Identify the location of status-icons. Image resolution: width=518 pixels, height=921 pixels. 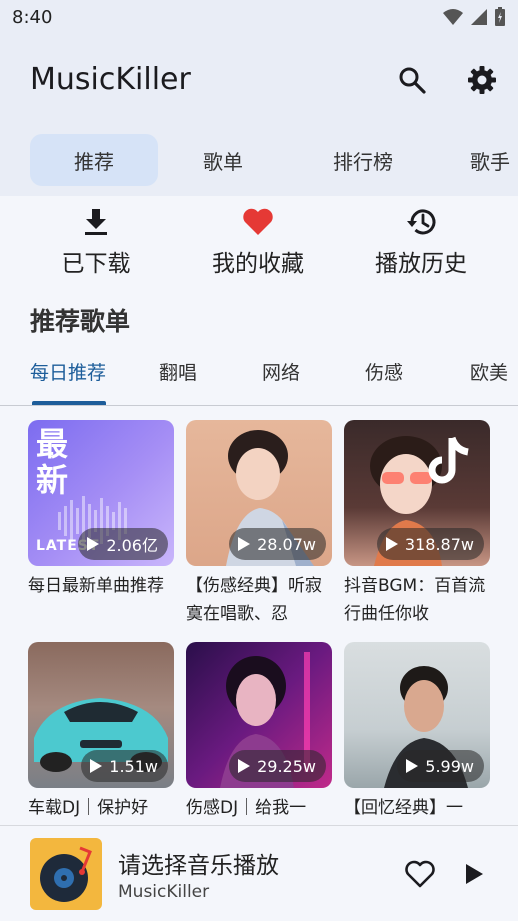
(474, 17).